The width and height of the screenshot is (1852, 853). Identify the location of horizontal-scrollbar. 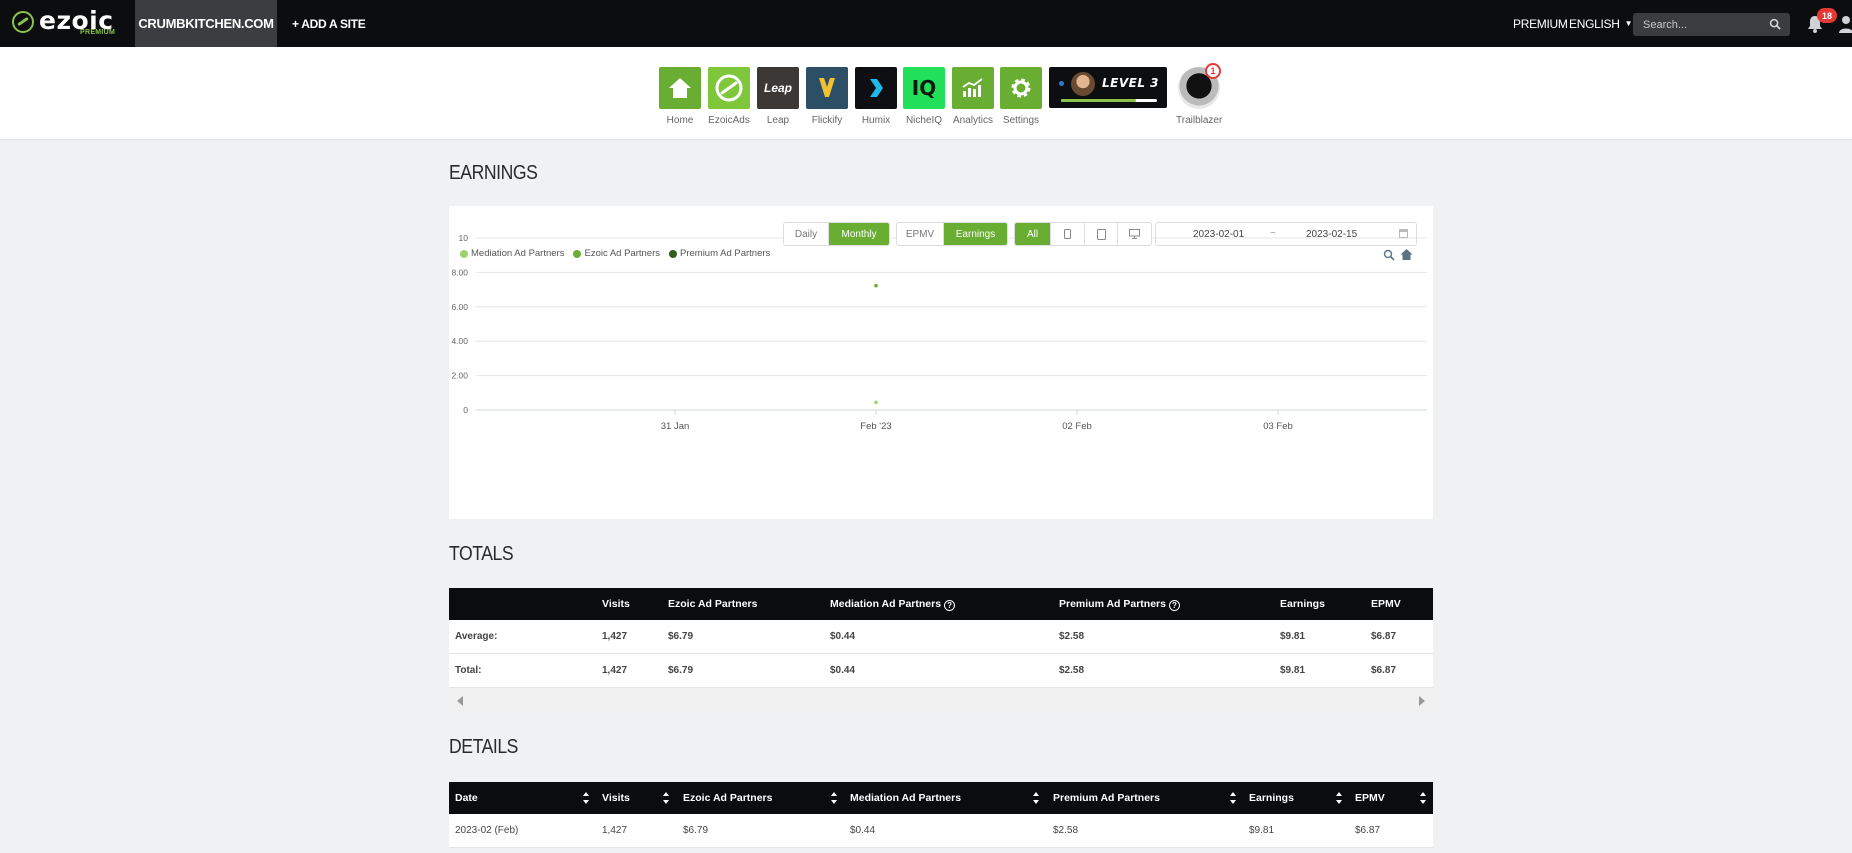
(941, 700).